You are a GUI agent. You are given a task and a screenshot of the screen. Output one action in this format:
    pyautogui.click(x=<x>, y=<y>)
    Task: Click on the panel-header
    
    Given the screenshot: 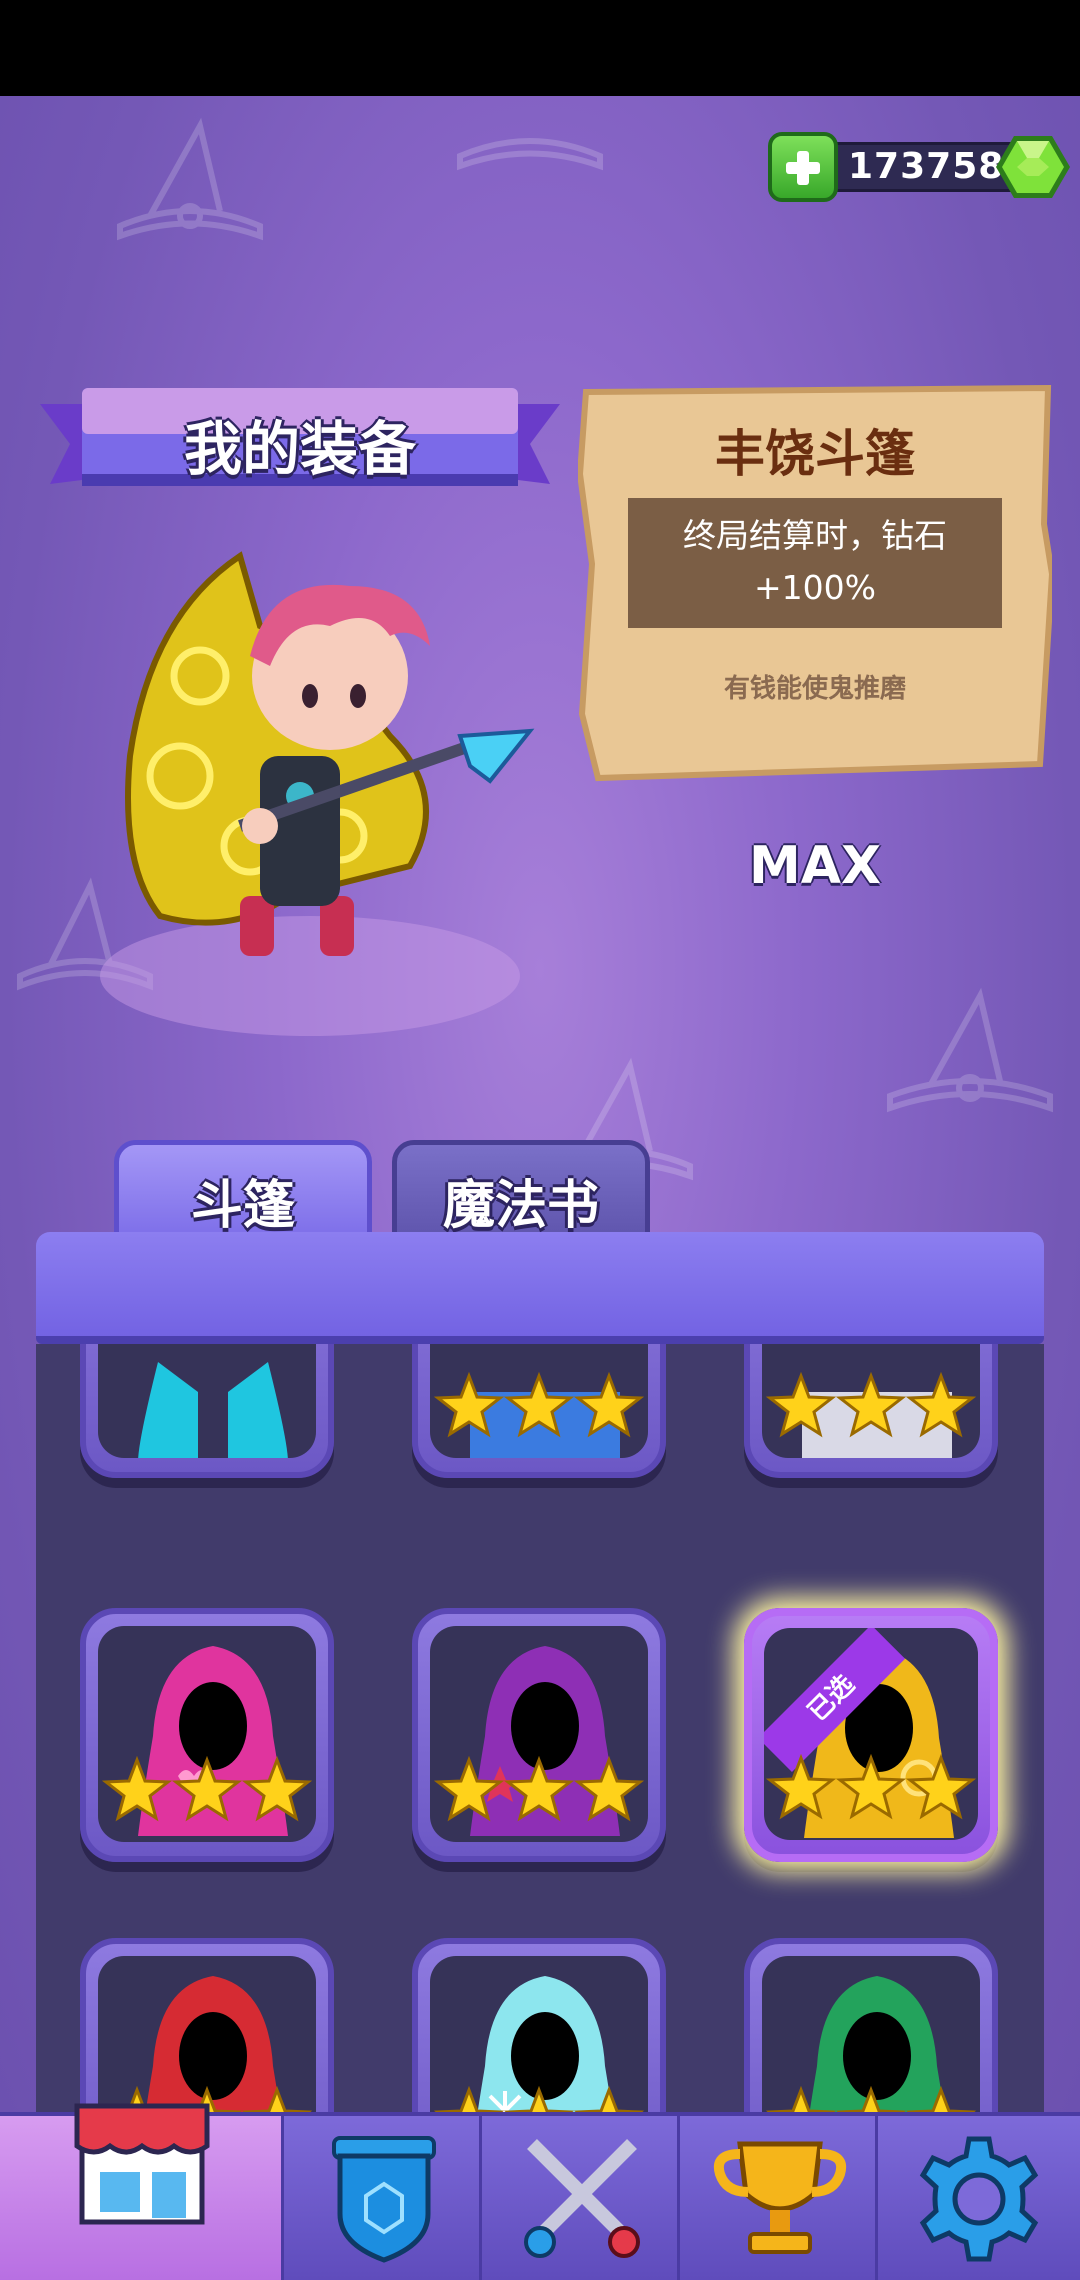 What is the action you would take?
    pyautogui.click(x=540, y=1288)
    